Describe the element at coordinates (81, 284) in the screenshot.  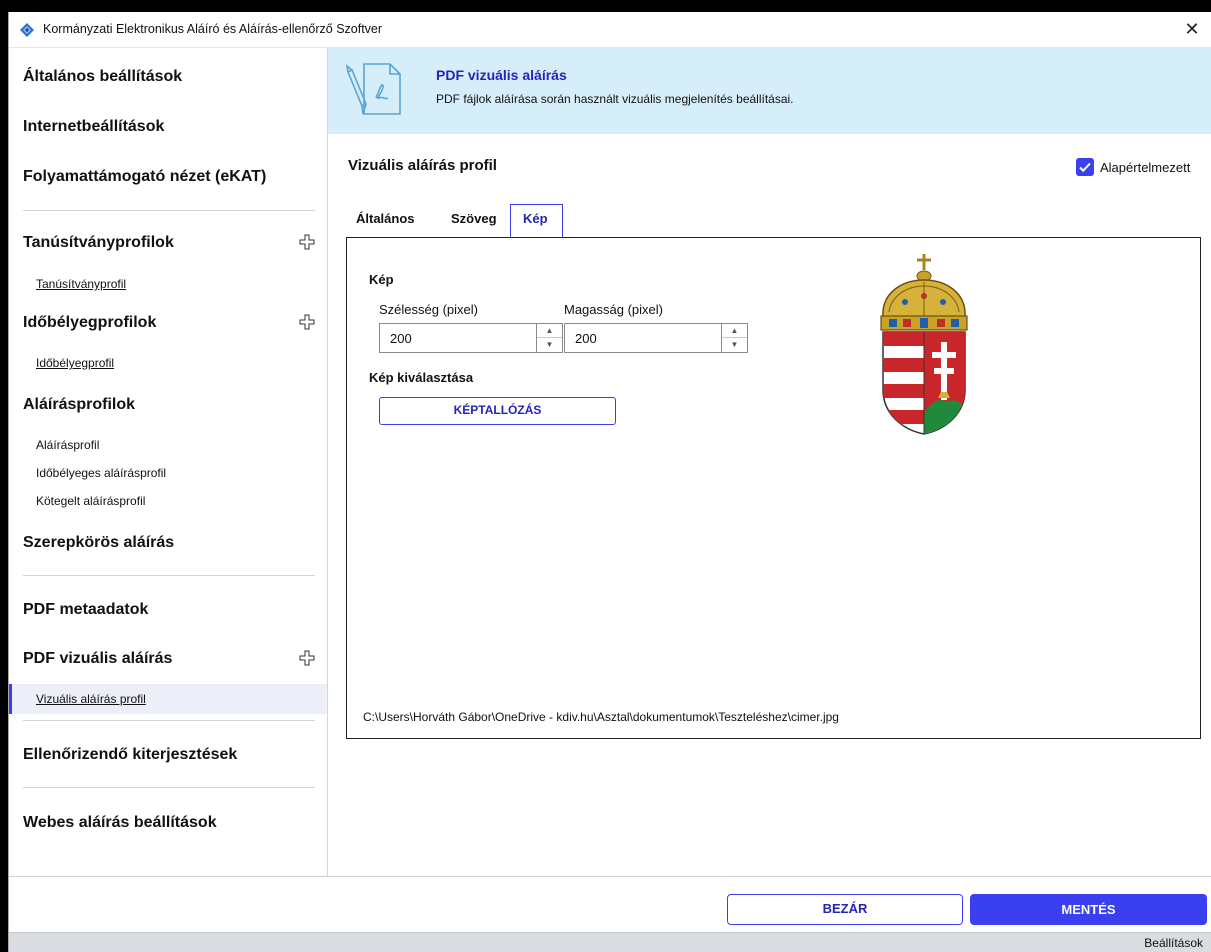
I see `sidebar-subitem-cert-profile: Tanúsítványprofil` at that location.